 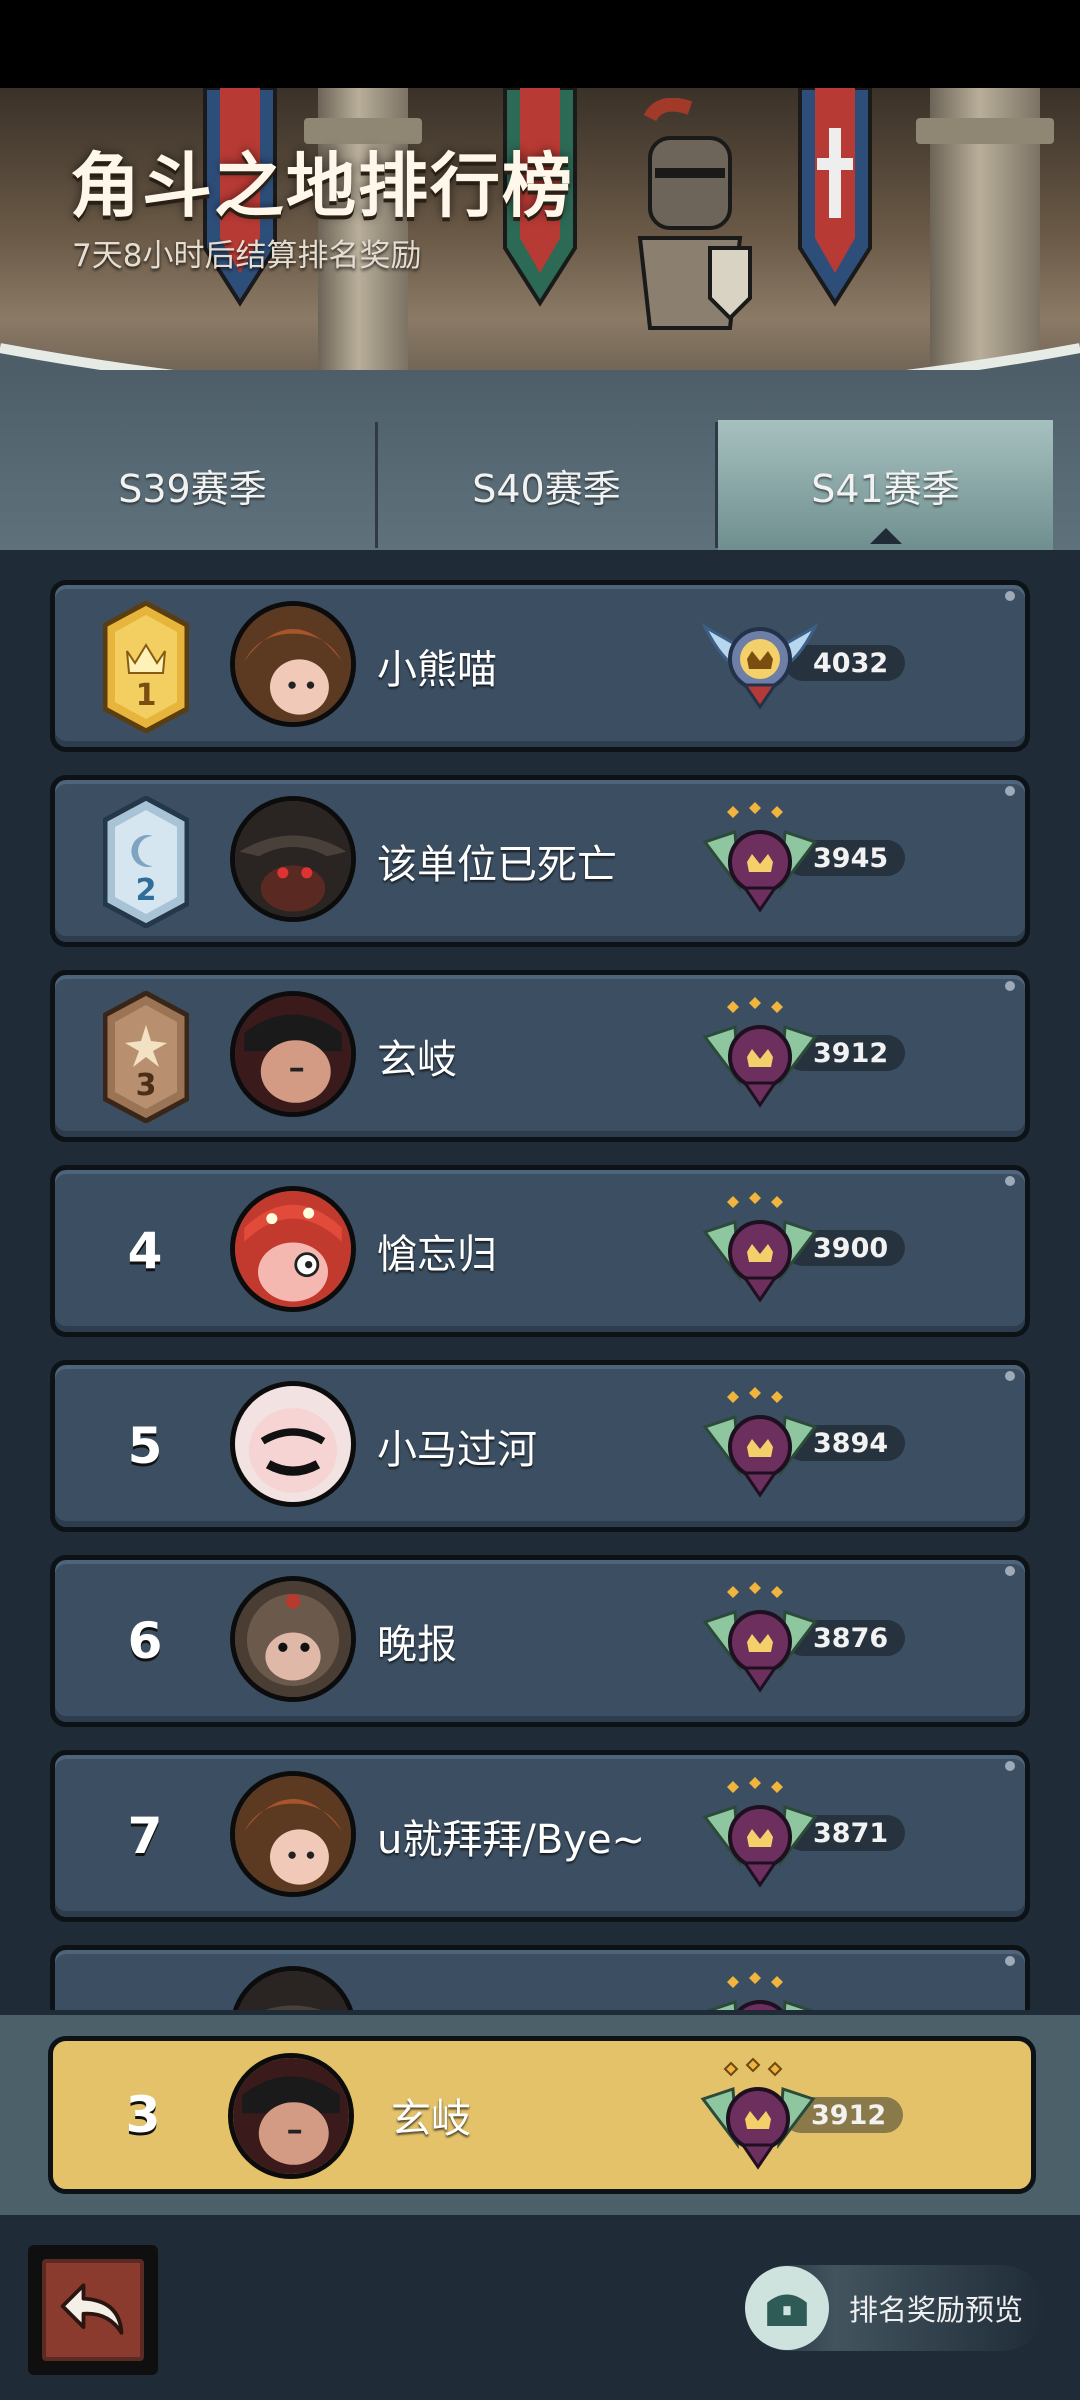 What do you see at coordinates (146, 890) in the screenshot?
I see `svg-text: 2` at bounding box center [146, 890].